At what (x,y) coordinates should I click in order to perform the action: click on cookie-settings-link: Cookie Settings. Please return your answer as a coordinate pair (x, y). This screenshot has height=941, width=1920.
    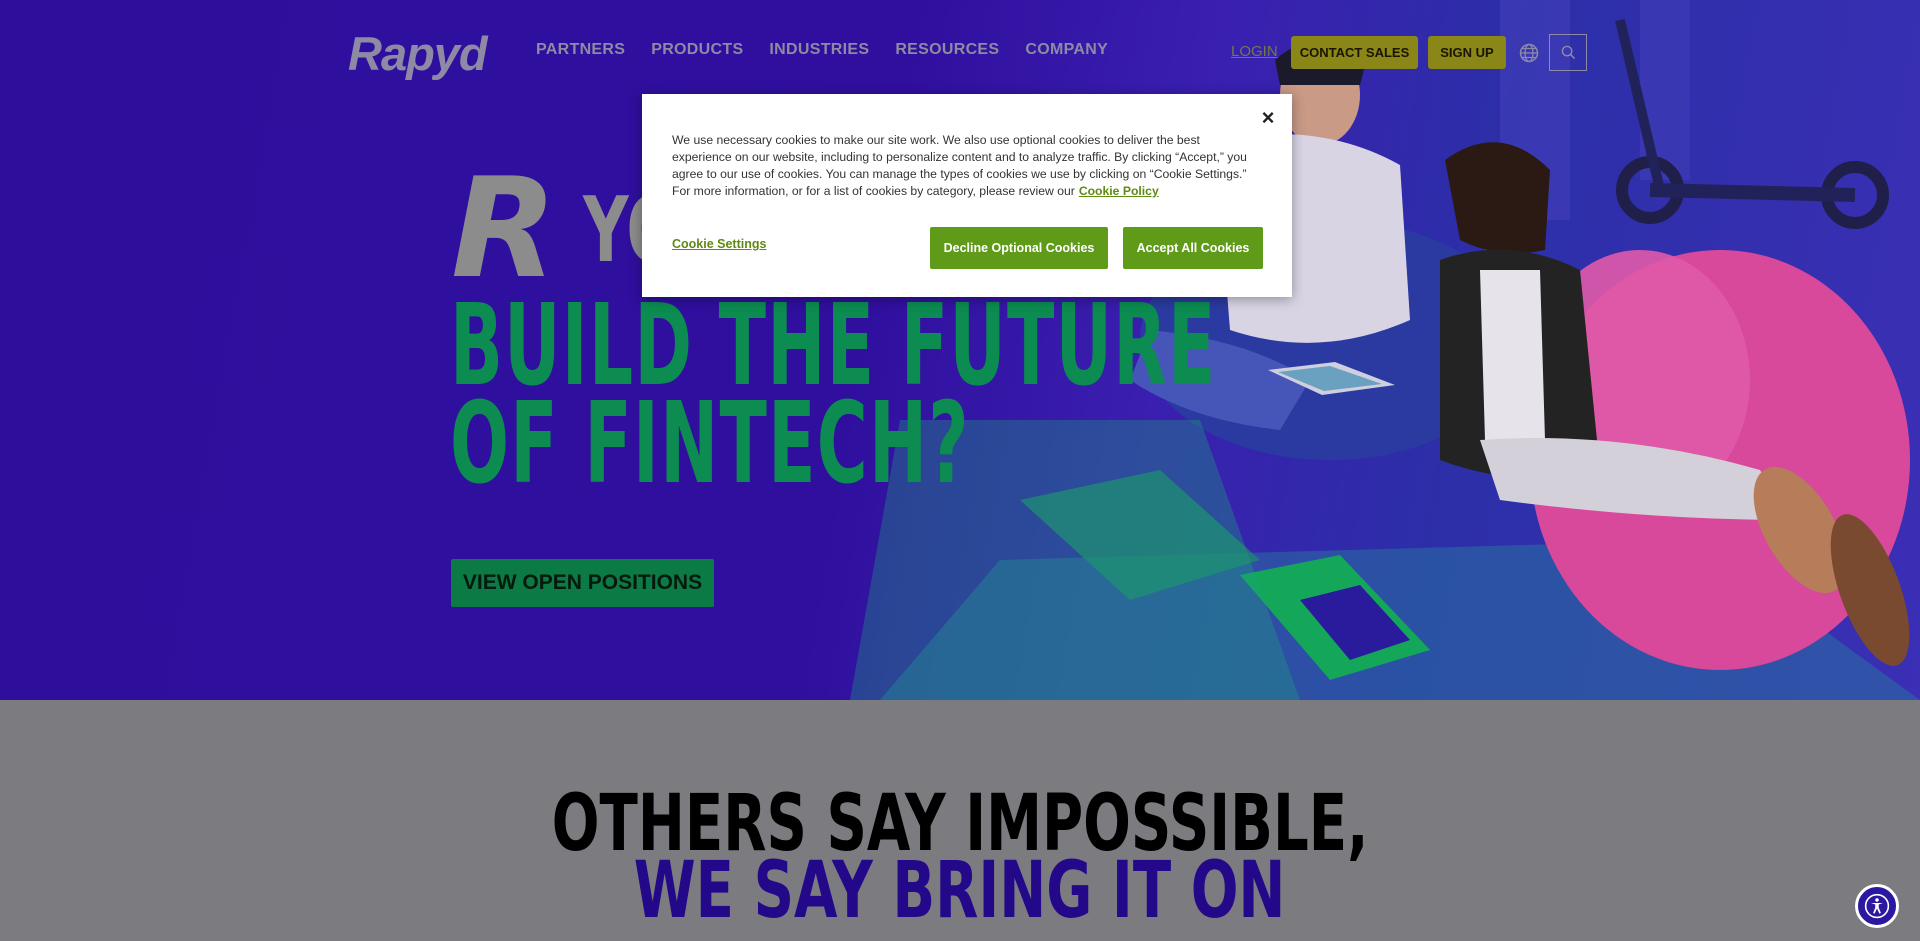
    Looking at the image, I should click on (719, 244).